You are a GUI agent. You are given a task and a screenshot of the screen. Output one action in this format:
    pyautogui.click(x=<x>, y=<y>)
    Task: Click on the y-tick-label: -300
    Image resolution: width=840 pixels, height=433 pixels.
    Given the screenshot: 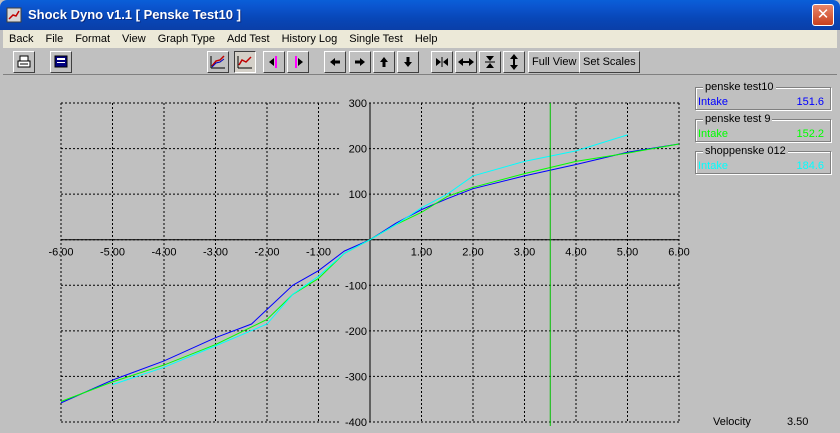 What is the action you would take?
    pyautogui.click(x=356, y=377)
    